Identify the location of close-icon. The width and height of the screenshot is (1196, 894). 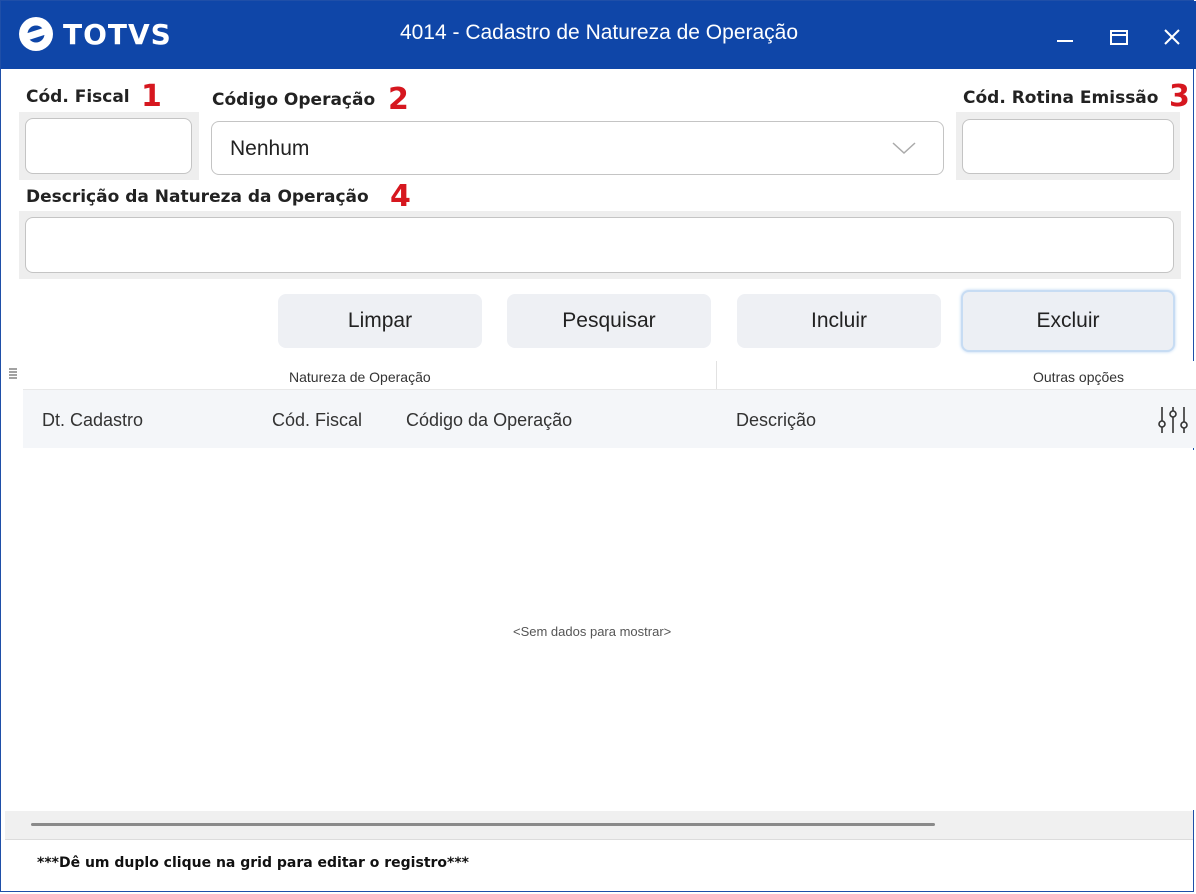
(1172, 37).